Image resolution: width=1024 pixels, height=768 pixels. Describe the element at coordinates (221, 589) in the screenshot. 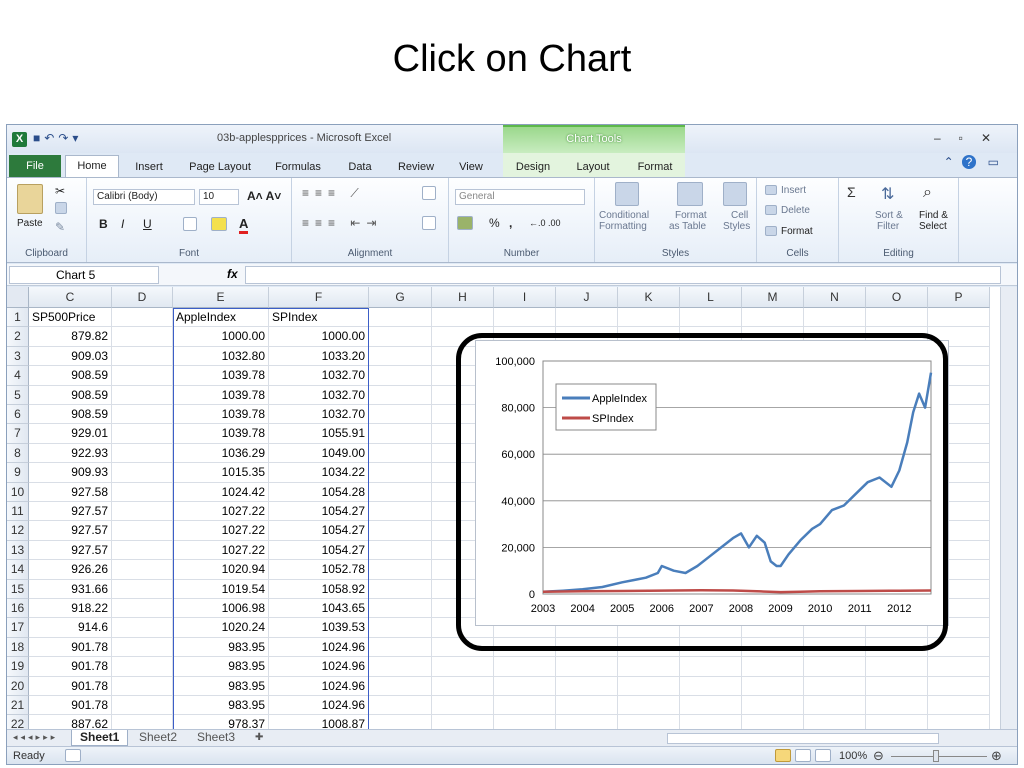

I see `cell-e: 1019.54` at that location.